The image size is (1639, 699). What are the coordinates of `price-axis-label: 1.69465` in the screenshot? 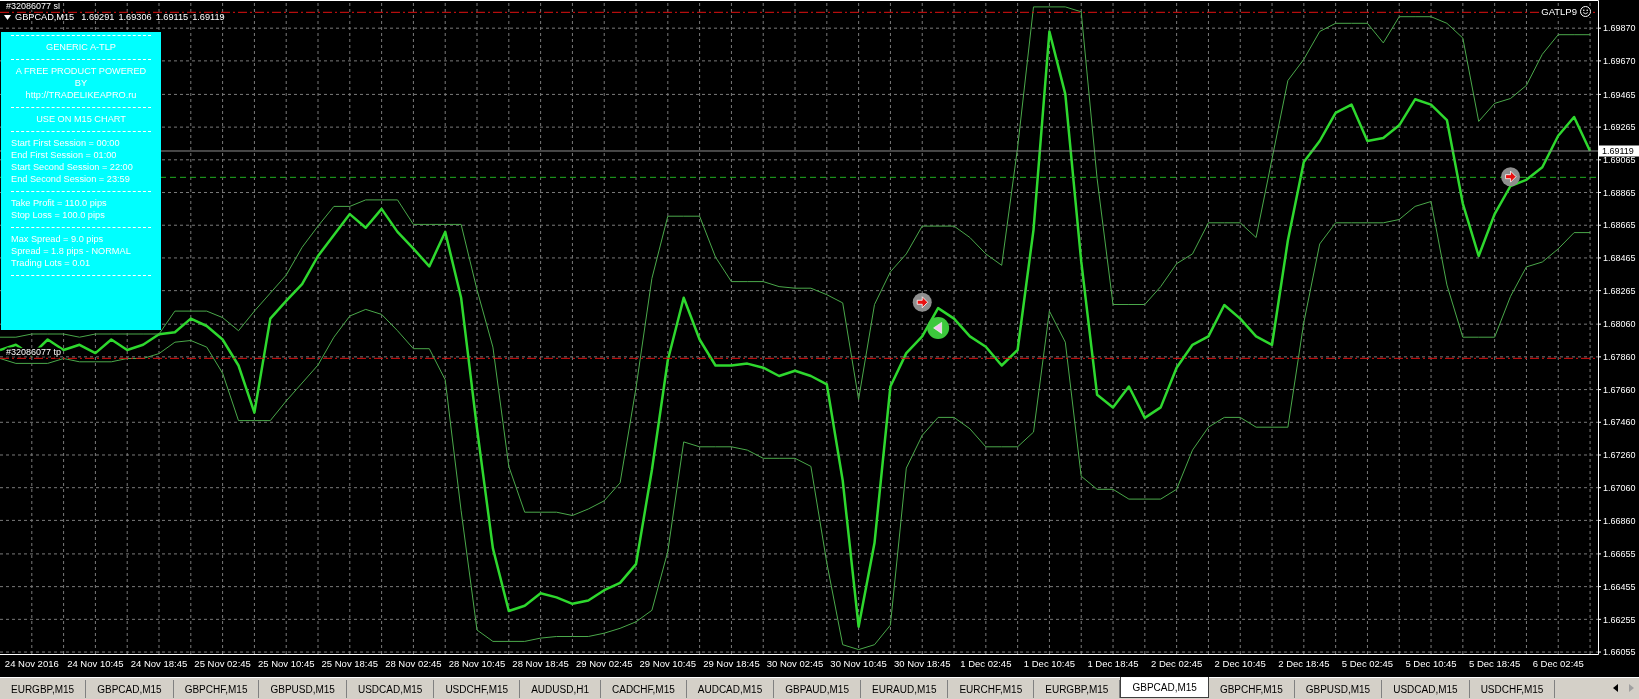 It's located at (1619, 94).